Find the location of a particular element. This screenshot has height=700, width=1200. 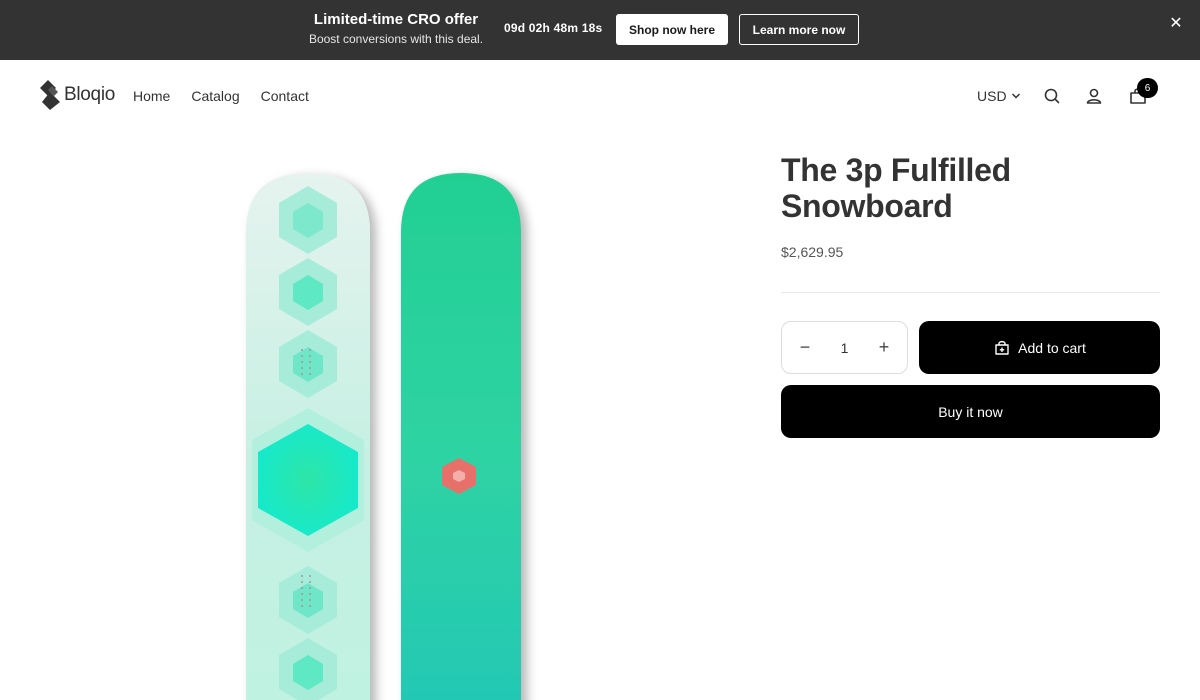

product-price: $2,629.95 is located at coordinates (812, 252).